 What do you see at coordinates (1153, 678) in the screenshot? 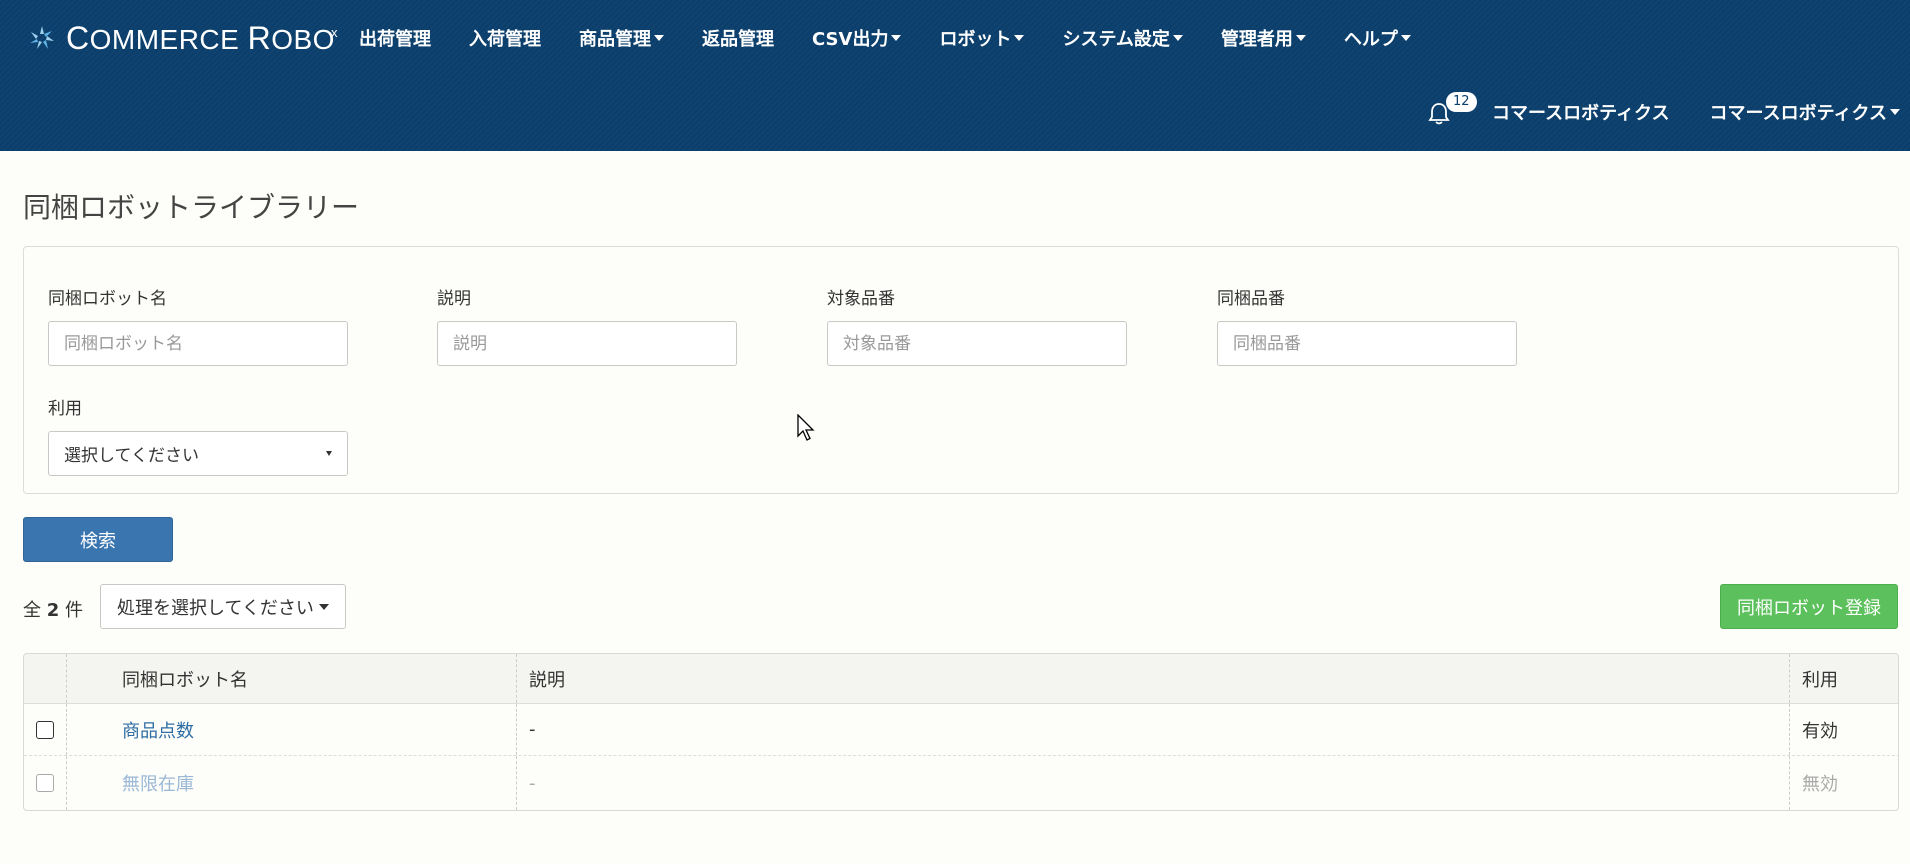
I see `header-description: 説明` at bounding box center [1153, 678].